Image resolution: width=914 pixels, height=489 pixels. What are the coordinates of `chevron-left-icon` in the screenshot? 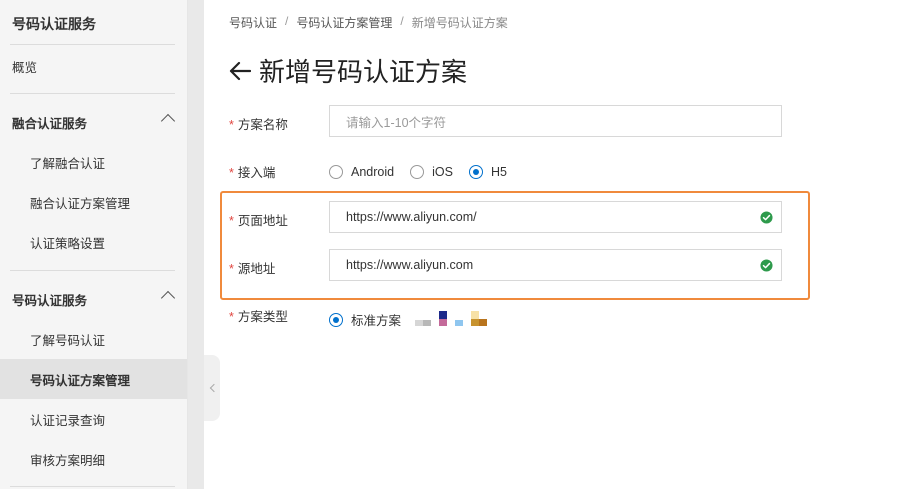 It's located at (213, 388).